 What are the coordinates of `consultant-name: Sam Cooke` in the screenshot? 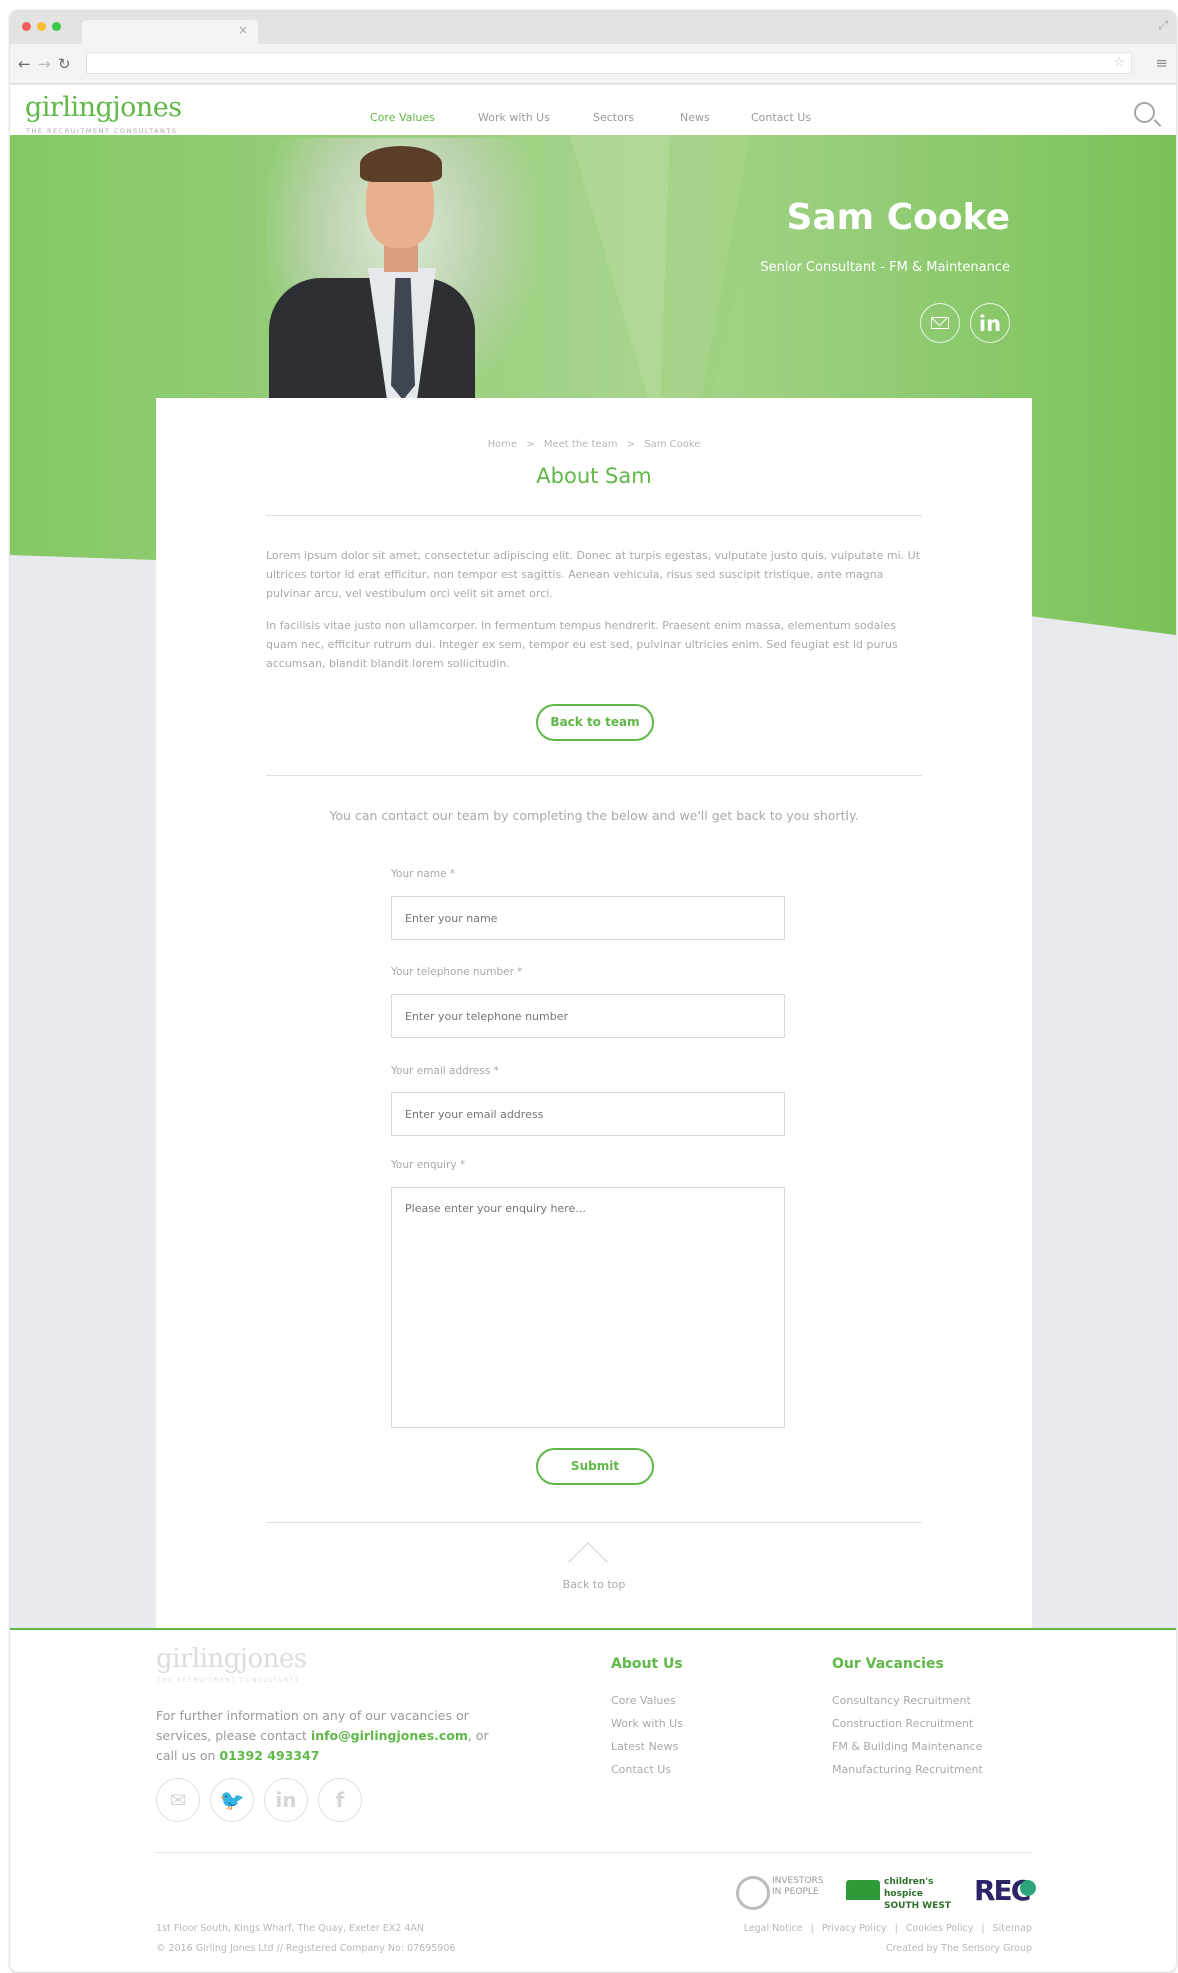 It's located at (898, 217).